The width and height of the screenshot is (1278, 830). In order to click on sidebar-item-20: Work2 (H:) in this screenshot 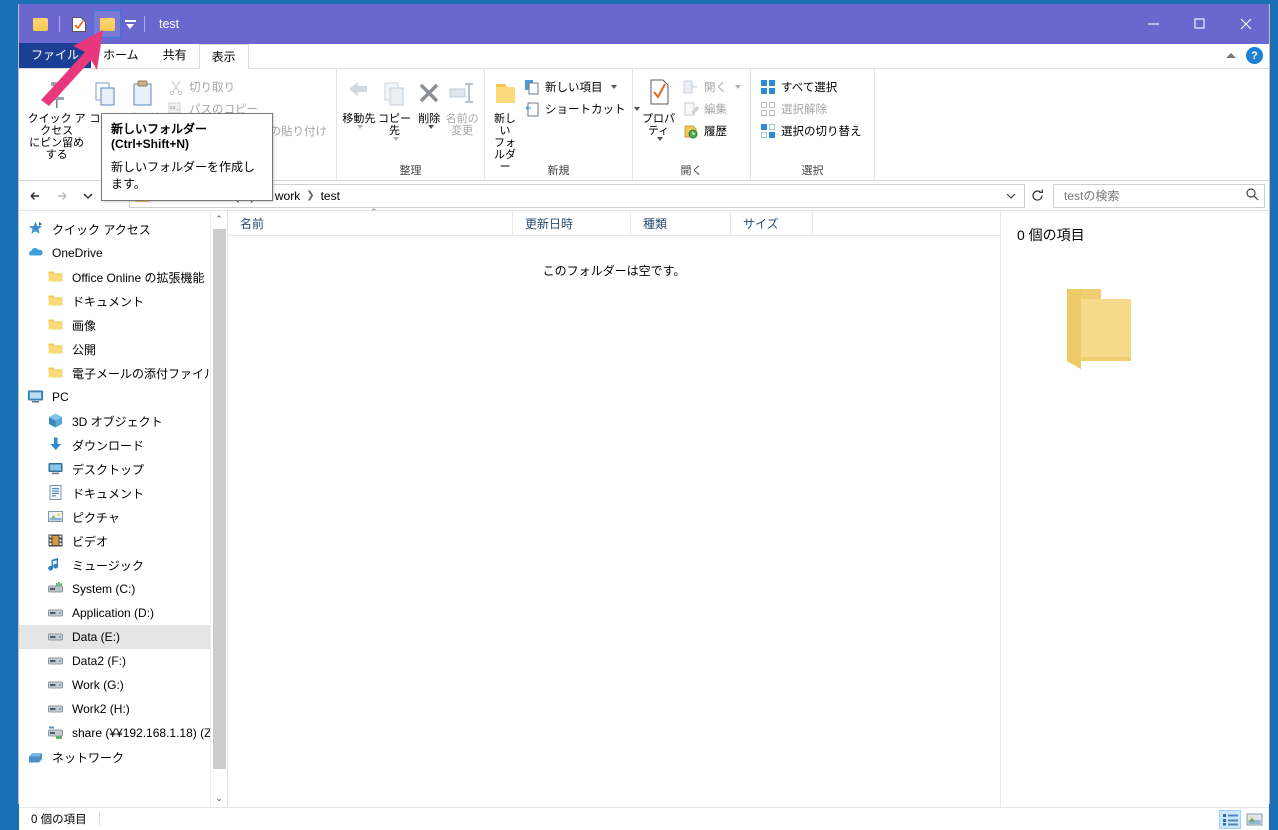, I will do `click(123, 709)`.